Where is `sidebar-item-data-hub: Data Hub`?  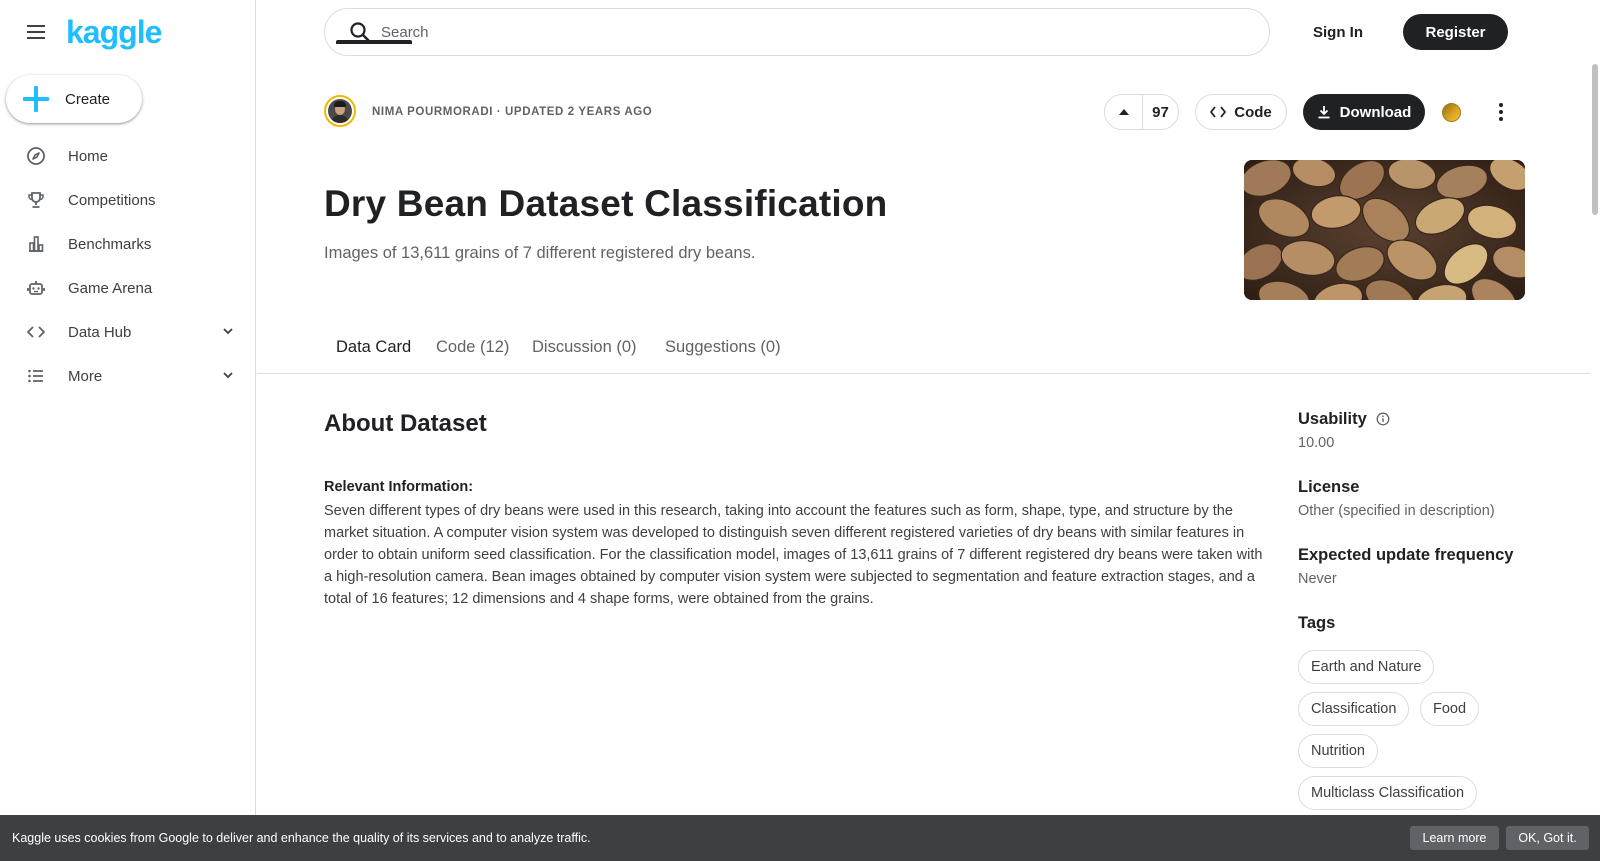 sidebar-item-data-hub: Data Hub is located at coordinates (127, 332).